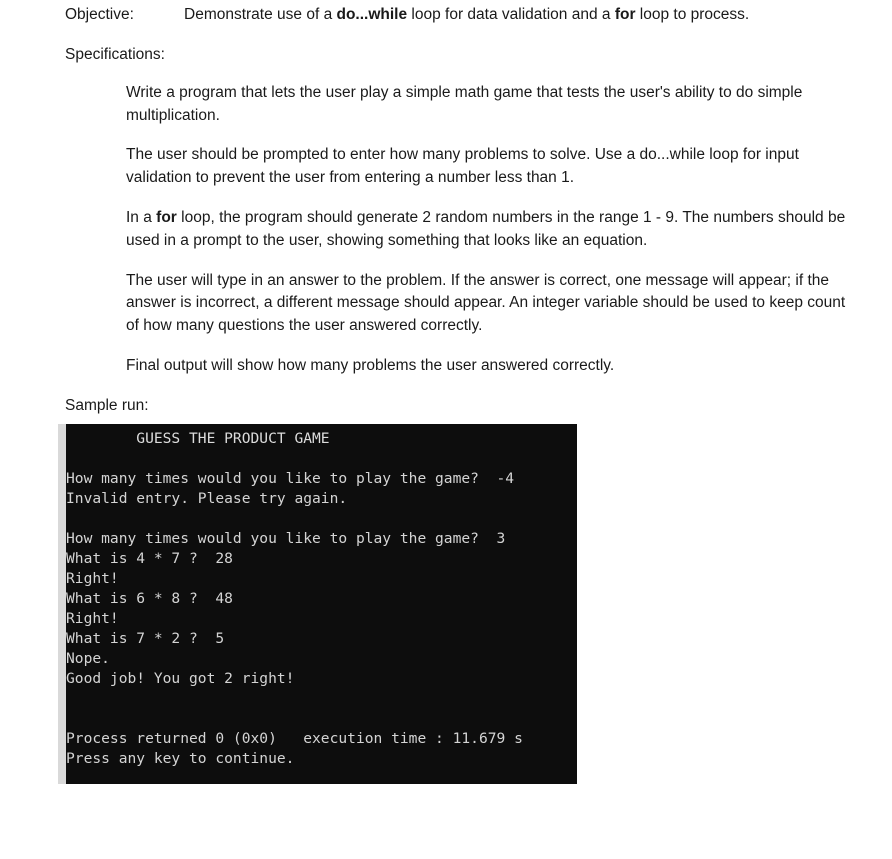 The width and height of the screenshot is (892, 859). I want to click on console-line: What is 7 * 2 ? 5, so click(145, 638).